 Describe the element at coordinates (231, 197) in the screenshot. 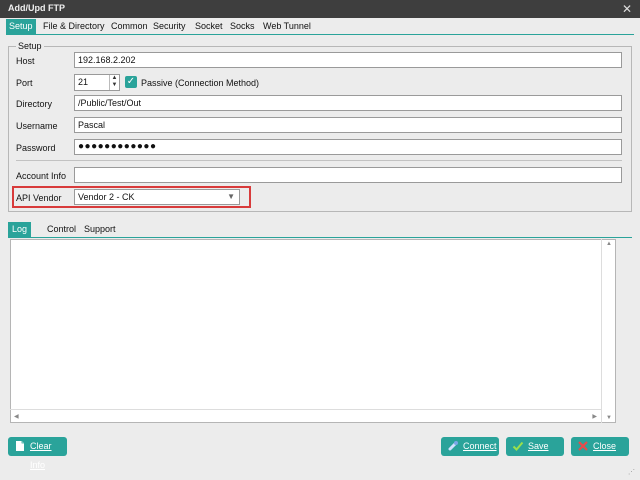

I see `chevron-down-icon: ▼` at that location.